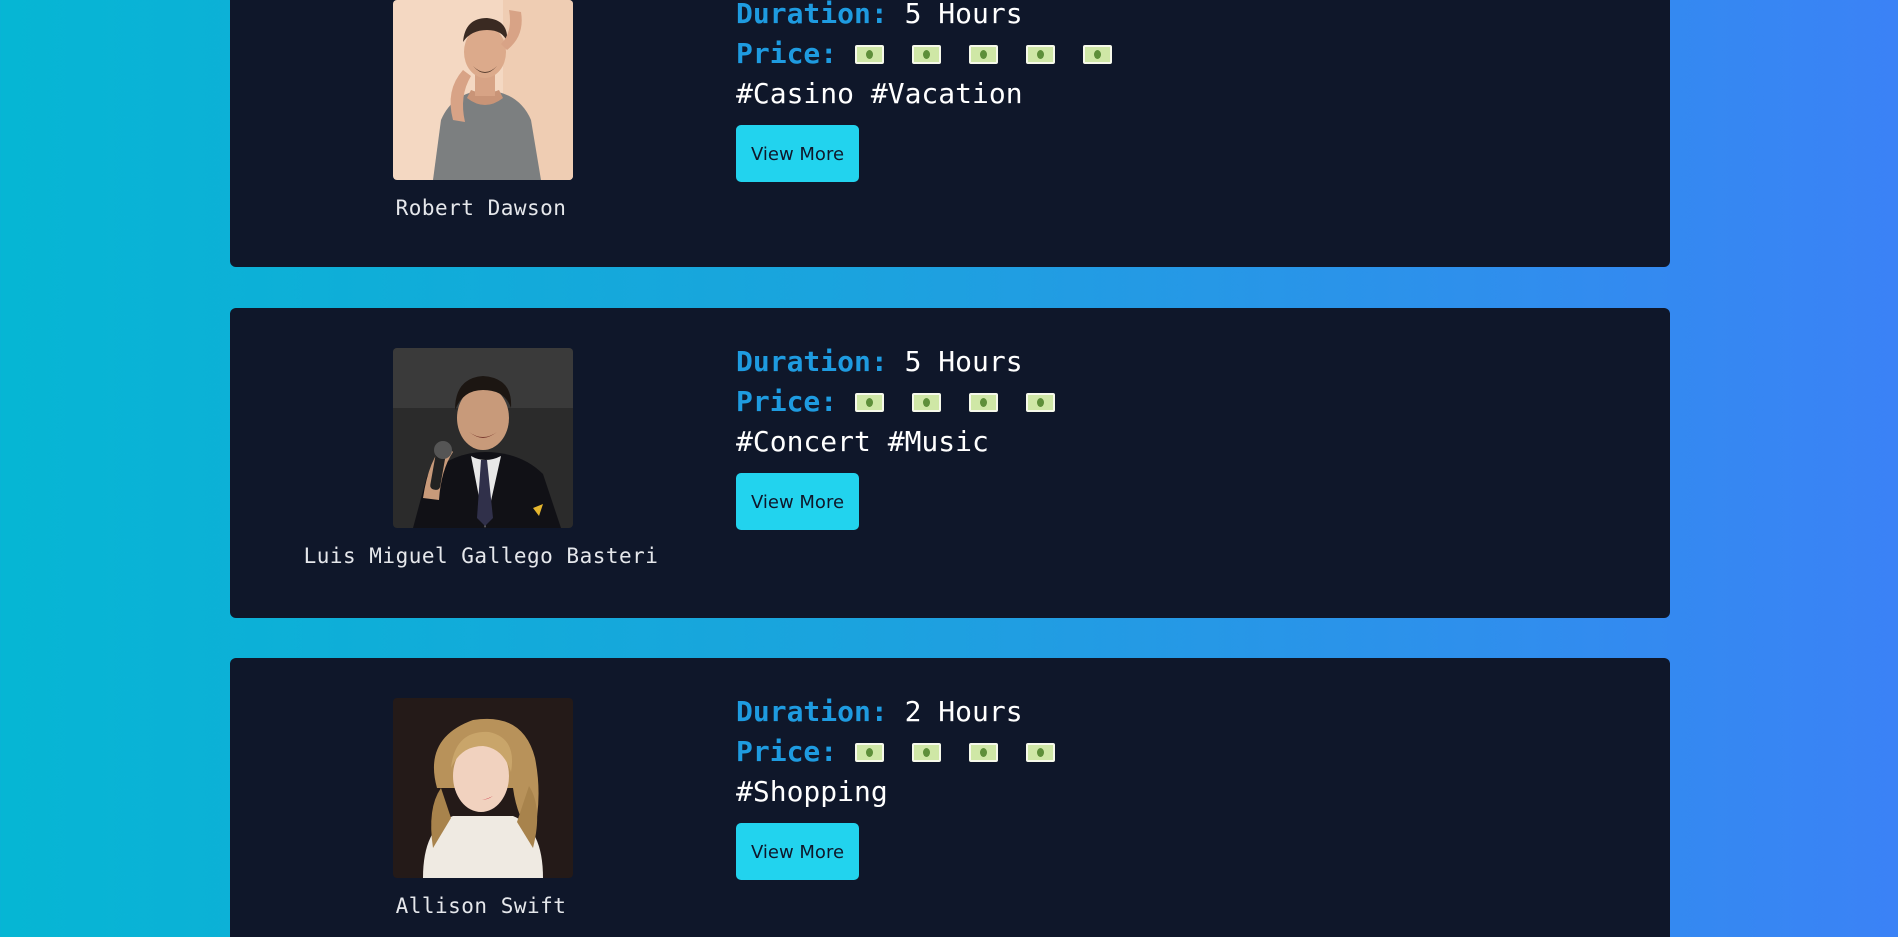 The width and height of the screenshot is (1898, 937). Describe the element at coordinates (879, 93) in the screenshot. I see `tags: #Casino #Vacation` at that location.